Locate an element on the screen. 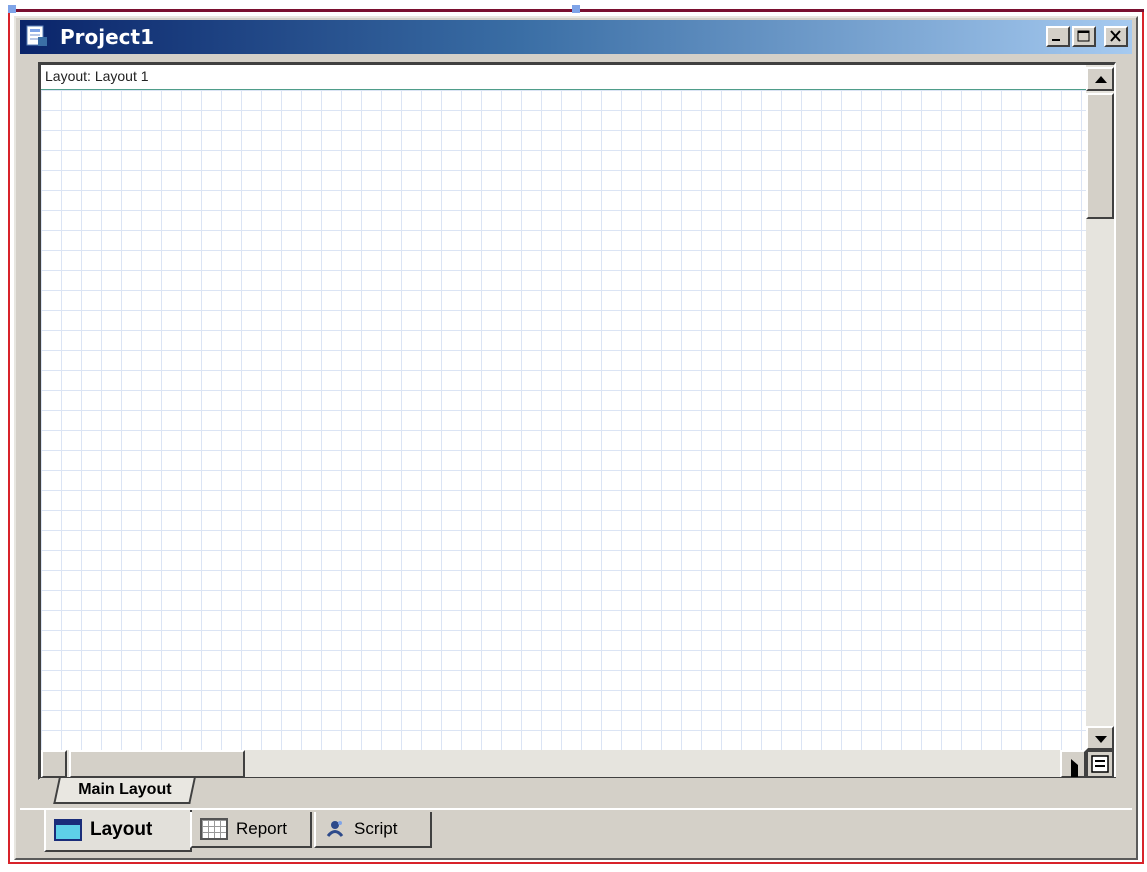  arrow-up-icon is located at coordinates (1101, 79).